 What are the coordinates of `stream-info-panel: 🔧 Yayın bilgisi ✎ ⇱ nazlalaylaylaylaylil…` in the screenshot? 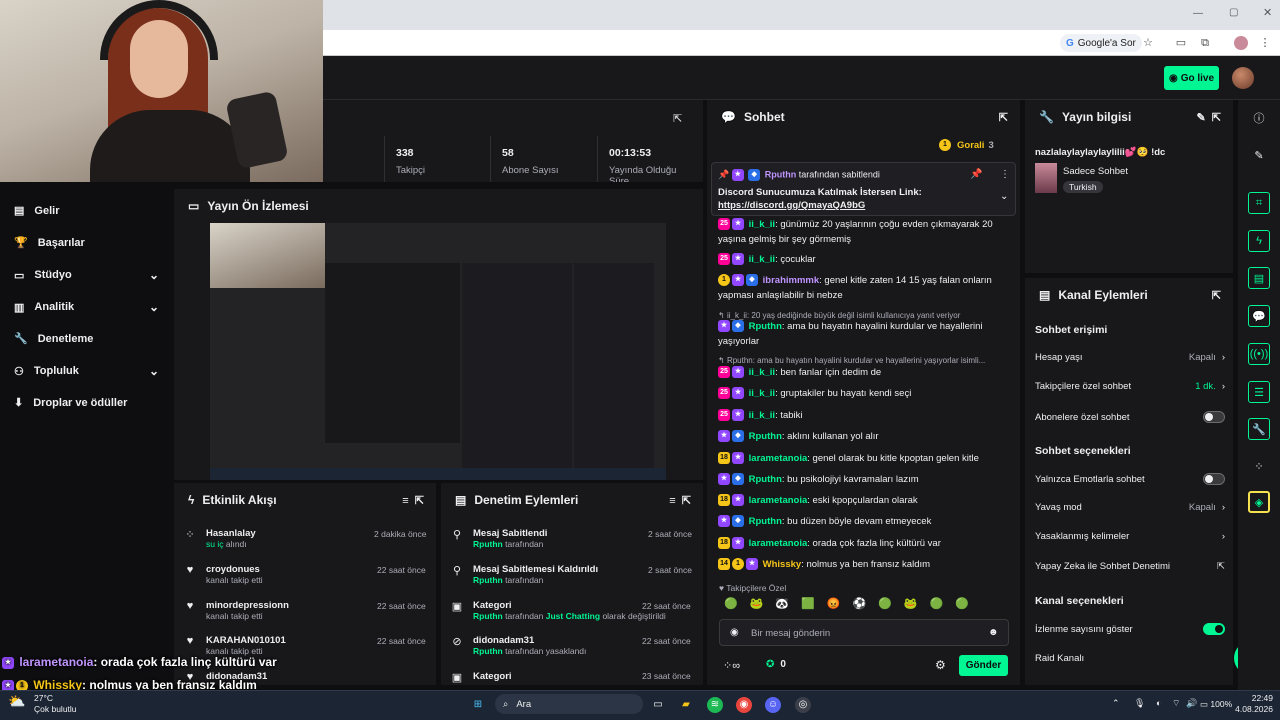 It's located at (1129, 186).